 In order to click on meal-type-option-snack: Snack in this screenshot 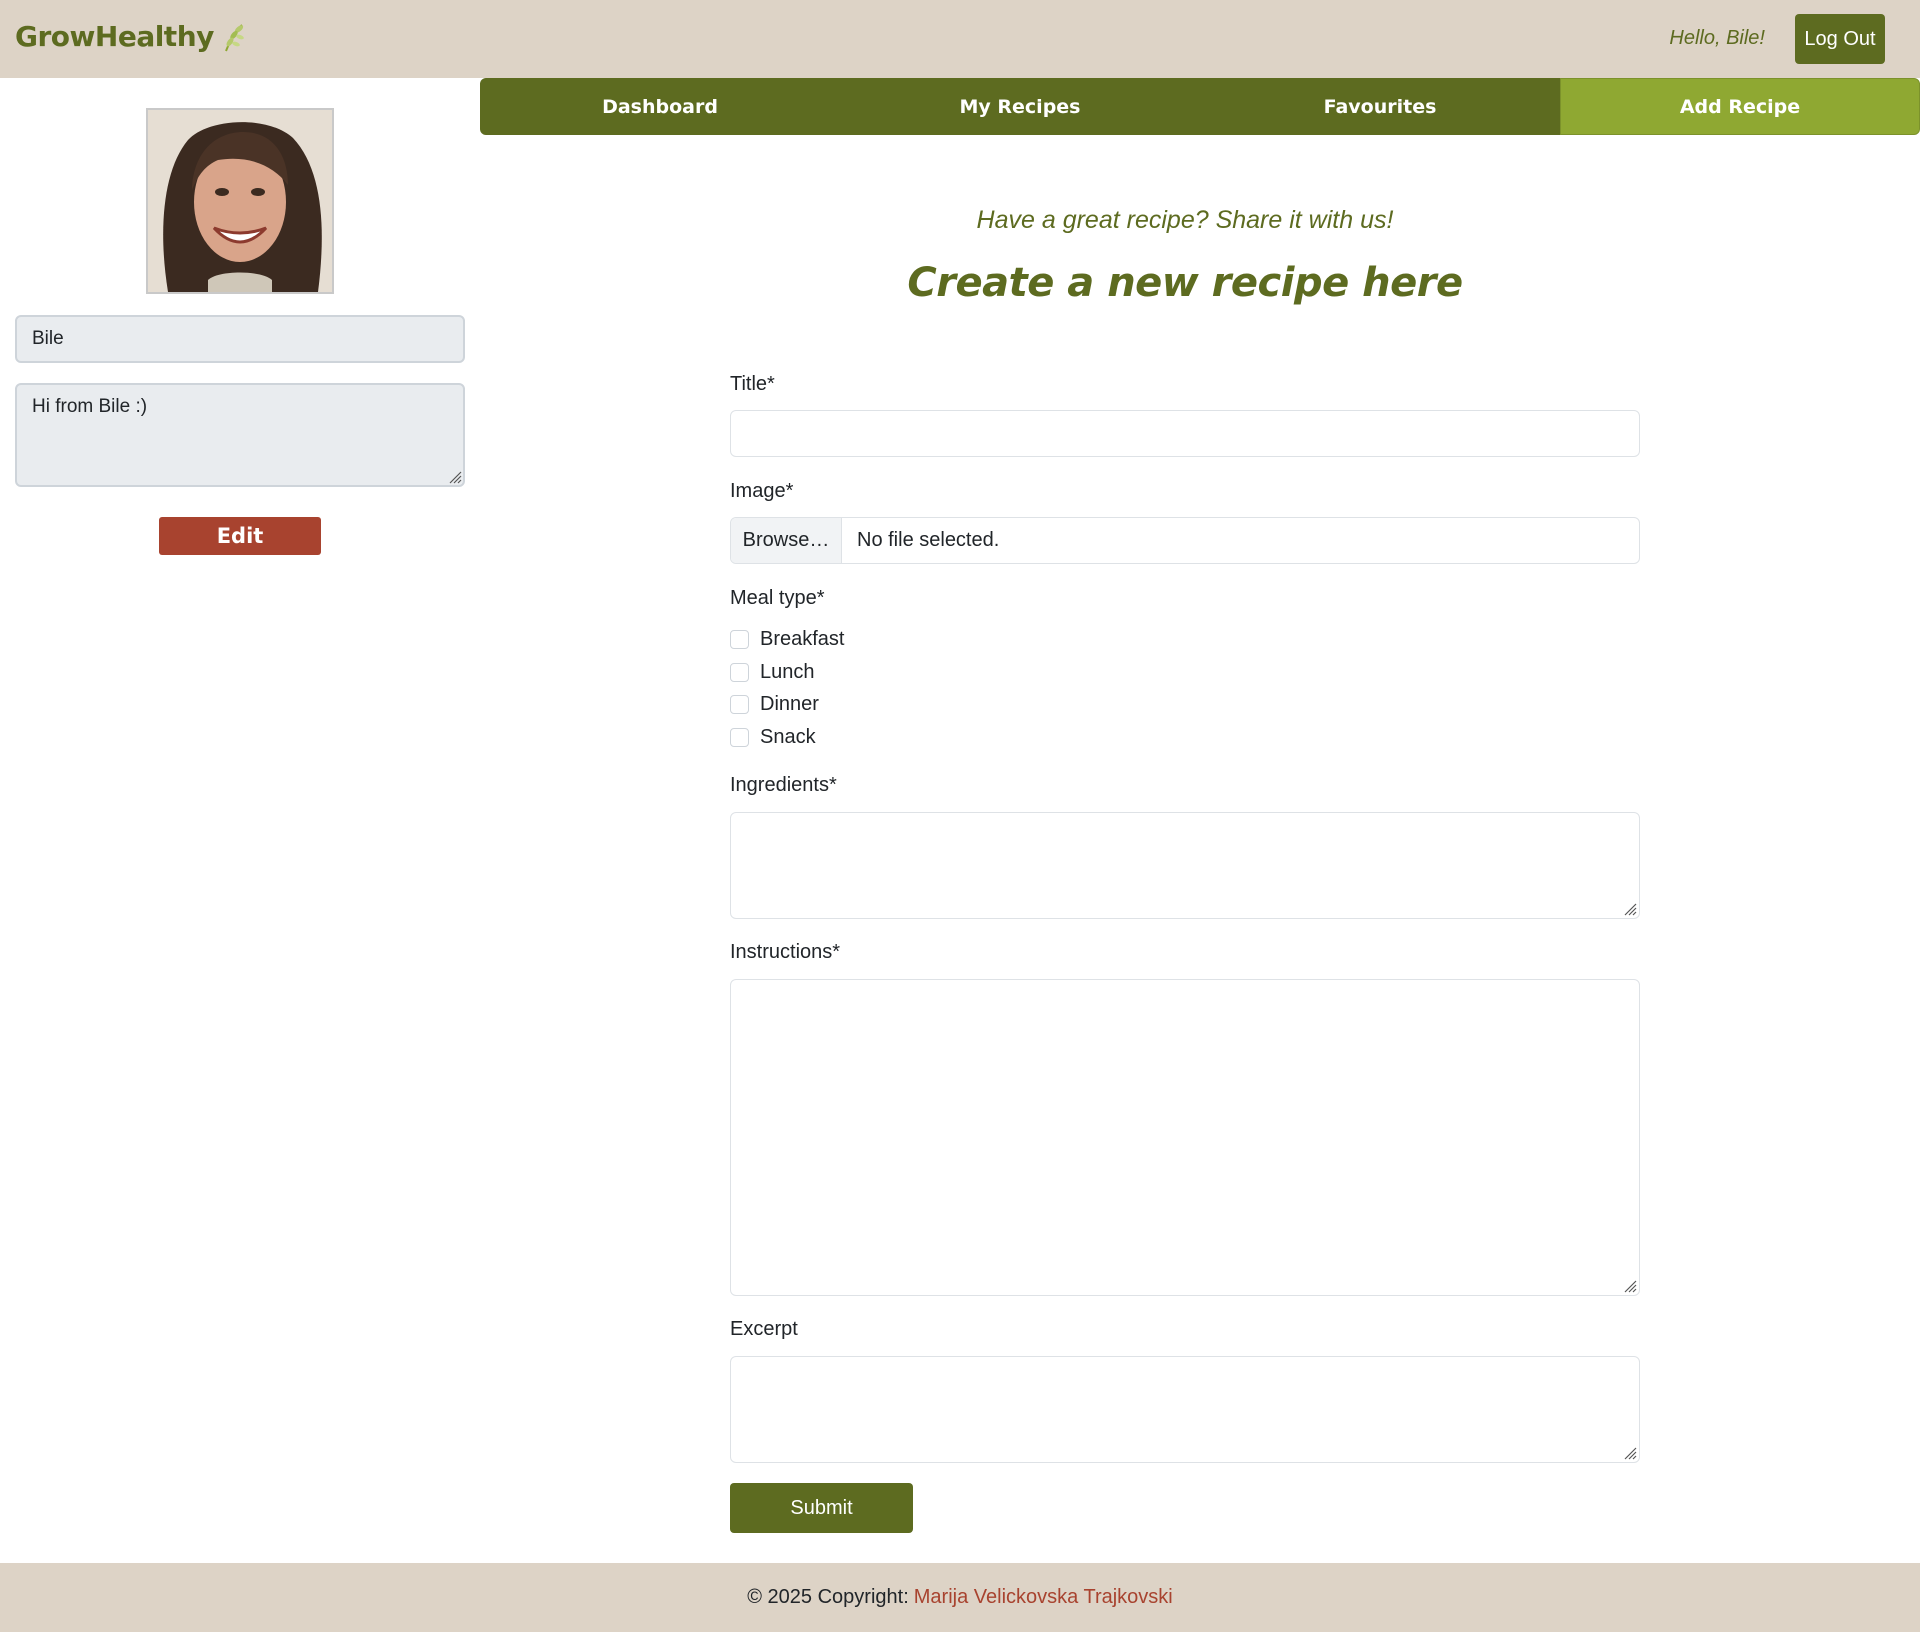, I will do `click(773, 737)`.